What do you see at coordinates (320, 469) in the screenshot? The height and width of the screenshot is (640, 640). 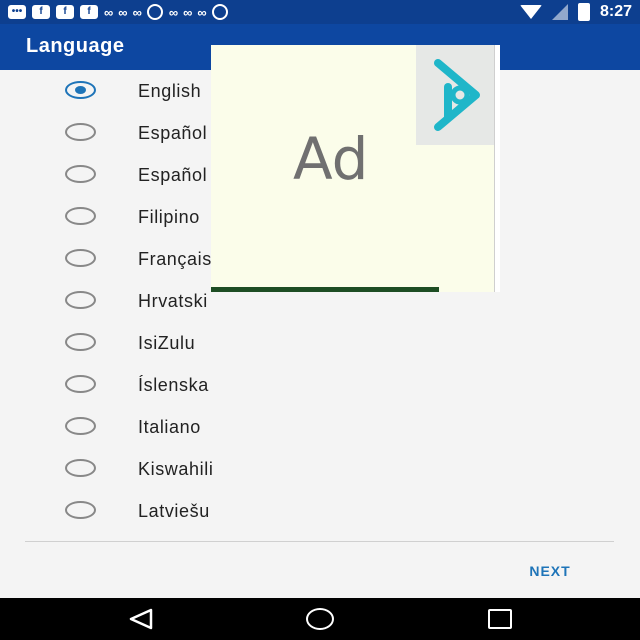 I see `language-option-kiswahili: Kiswahili` at bounding box center [320, 469].